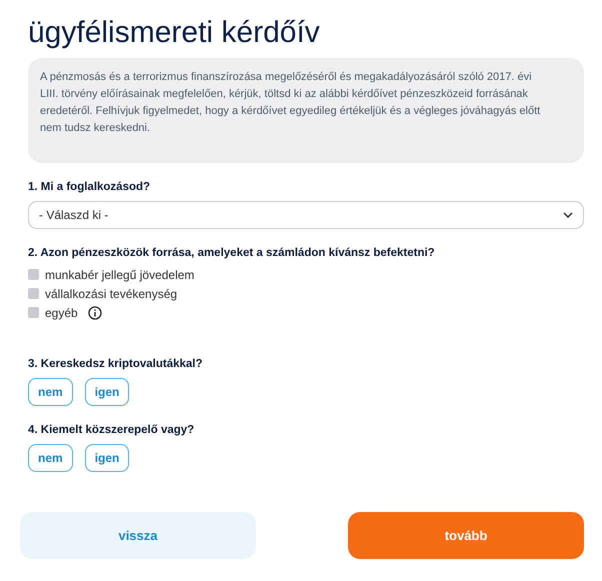 The width and height of the screenshot is (602, 581). Describe the element at coordinates (116, 364) in the screenshot. I see `question-label: 3. Kereskedsz kriptovalutákkal?` at that location.